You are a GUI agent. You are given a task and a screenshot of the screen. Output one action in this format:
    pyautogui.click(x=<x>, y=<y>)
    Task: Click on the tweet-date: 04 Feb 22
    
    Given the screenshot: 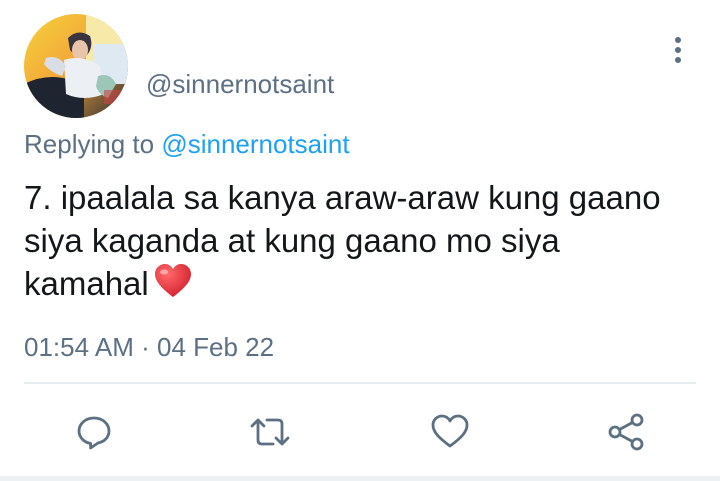 What is the action you would take?
    pyautogui.click(x=216, y=347)
    